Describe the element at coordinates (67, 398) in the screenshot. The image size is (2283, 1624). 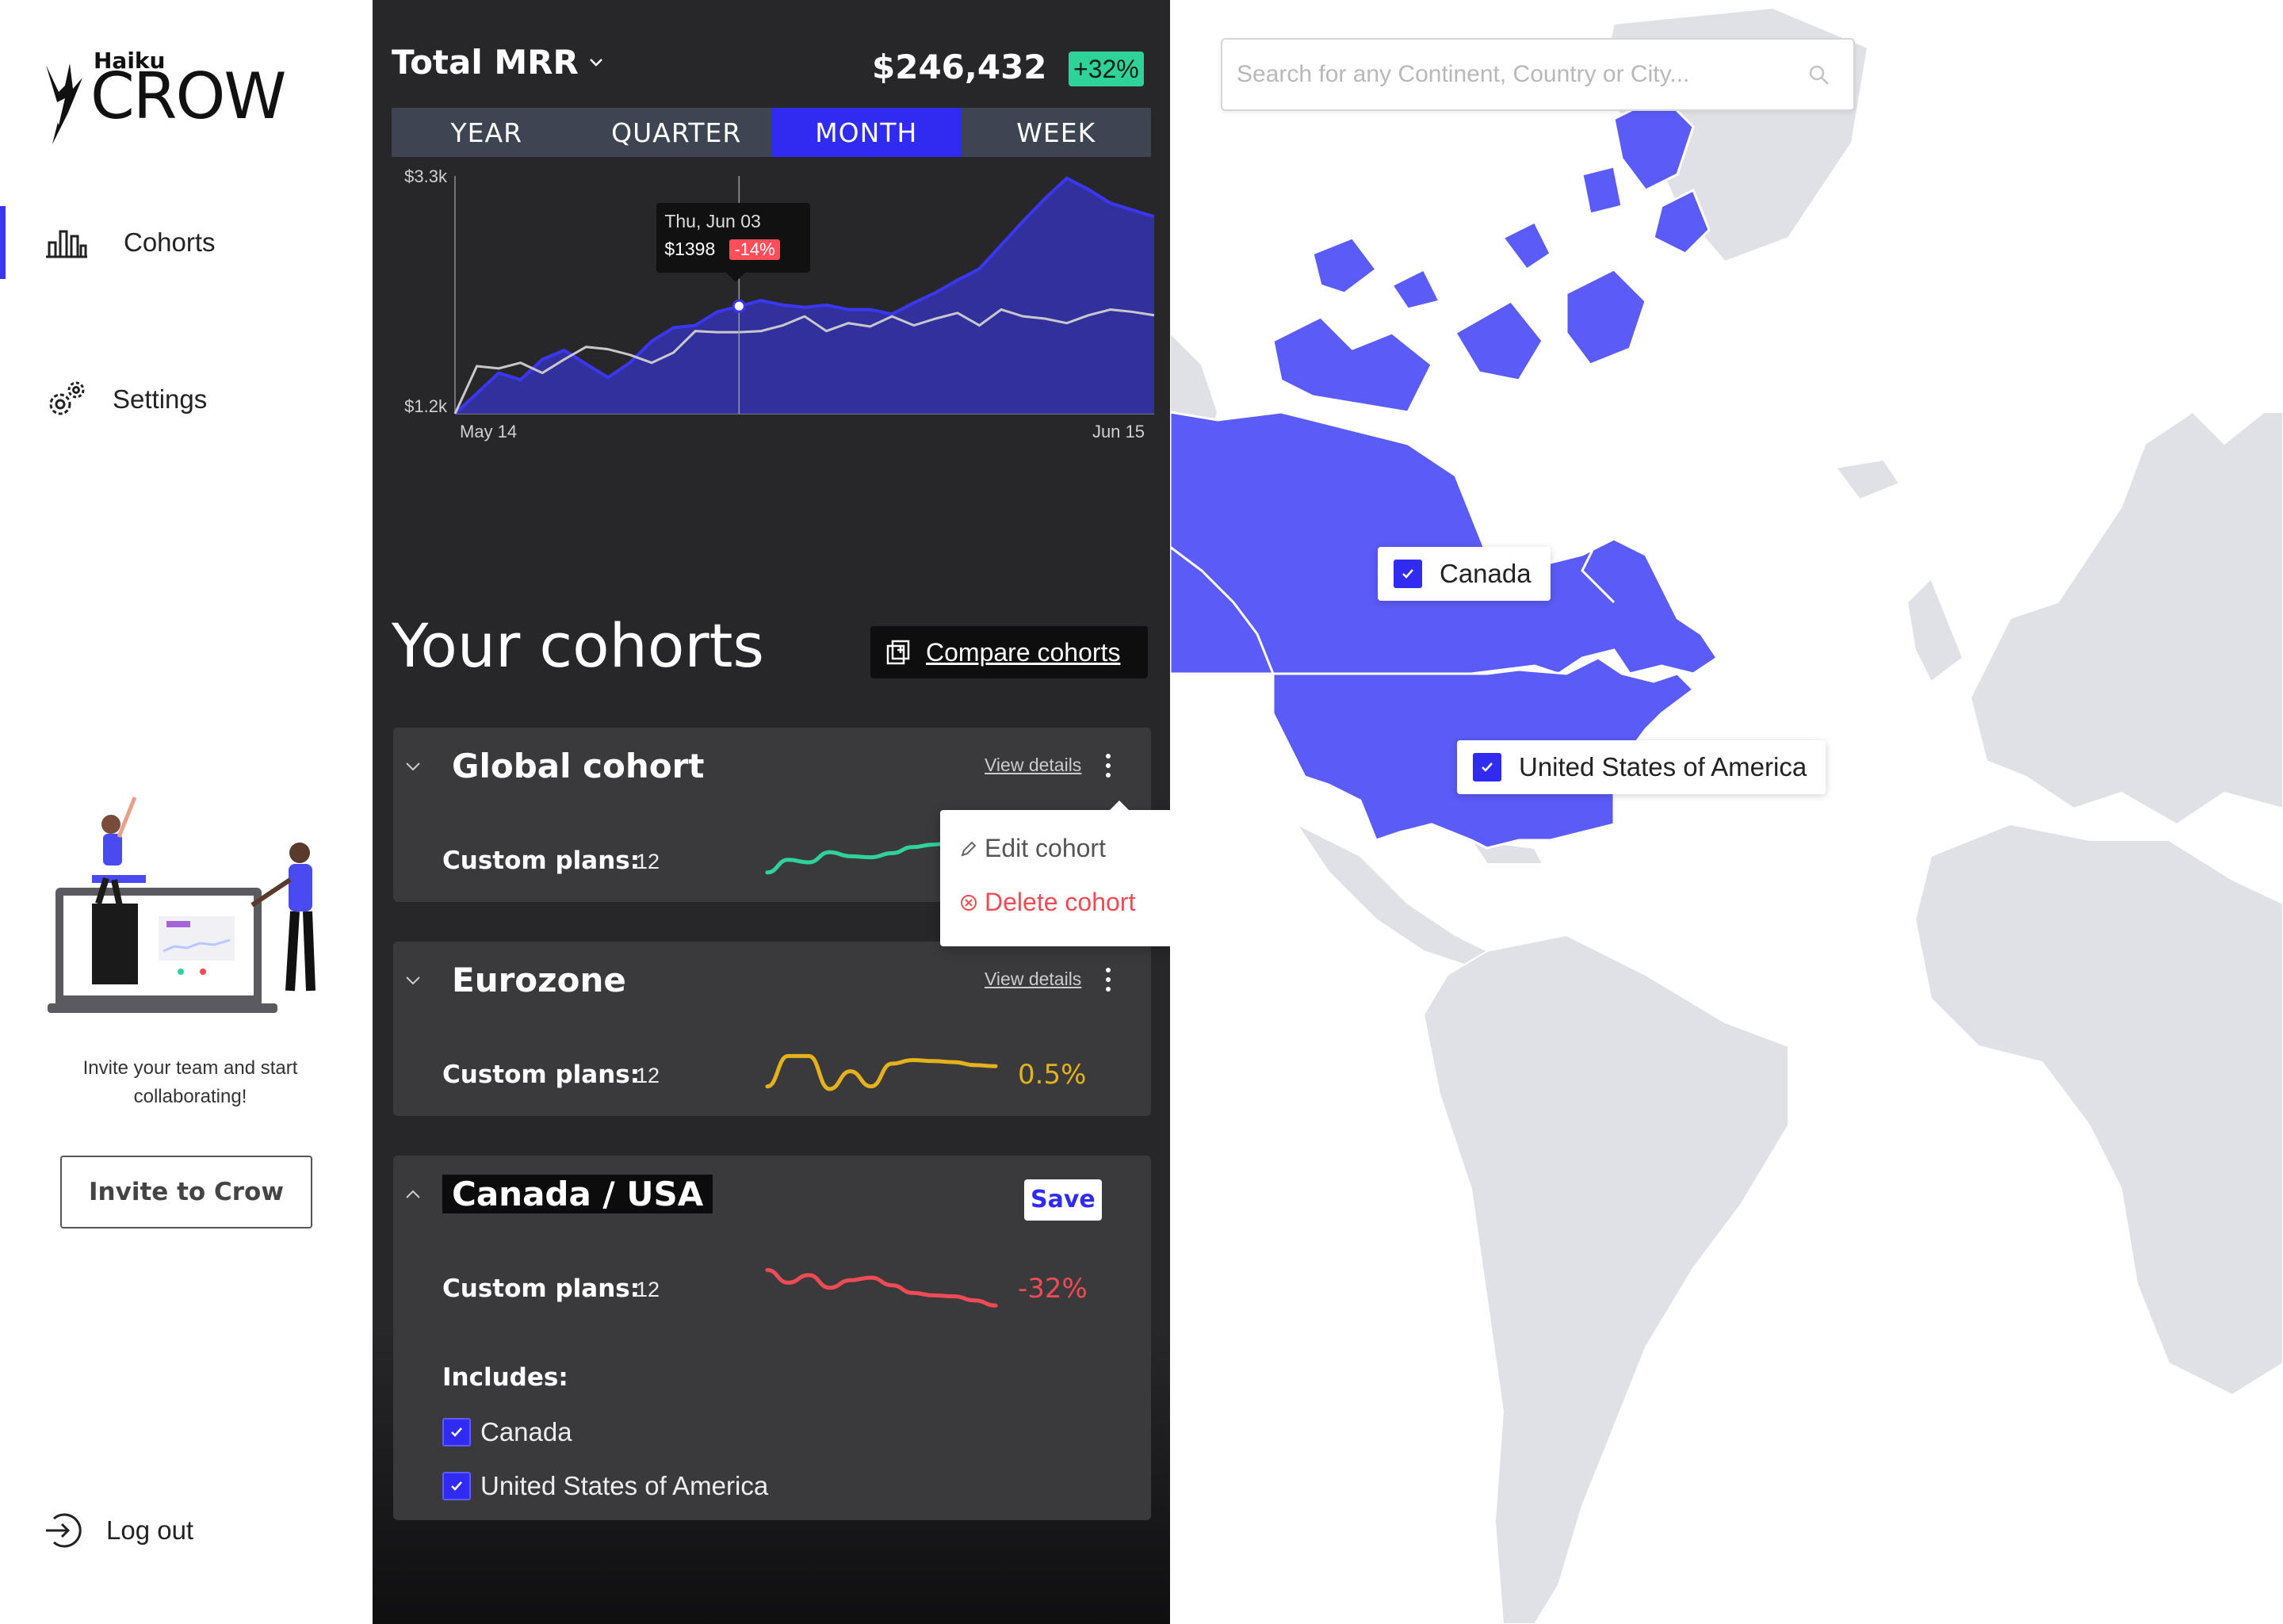
I see `gears-icon` at that location.